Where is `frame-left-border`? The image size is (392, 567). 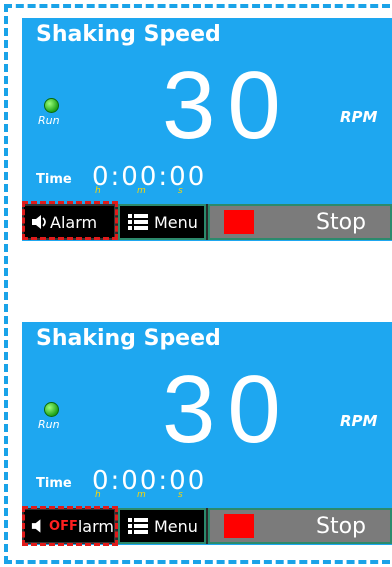 frame-left-border is located at coordinates (6, 284).